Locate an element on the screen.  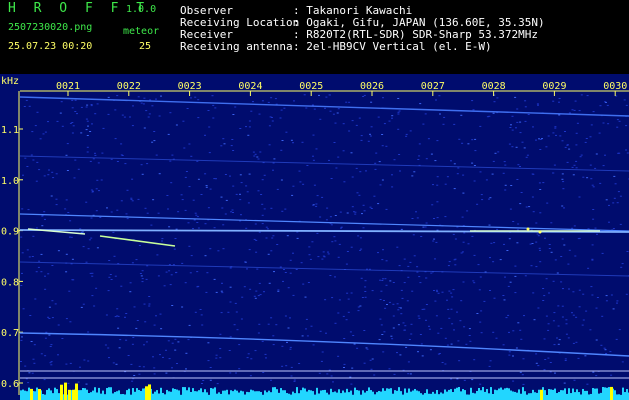
file-name: 2507230020.png is located at coordinates (50, 27).